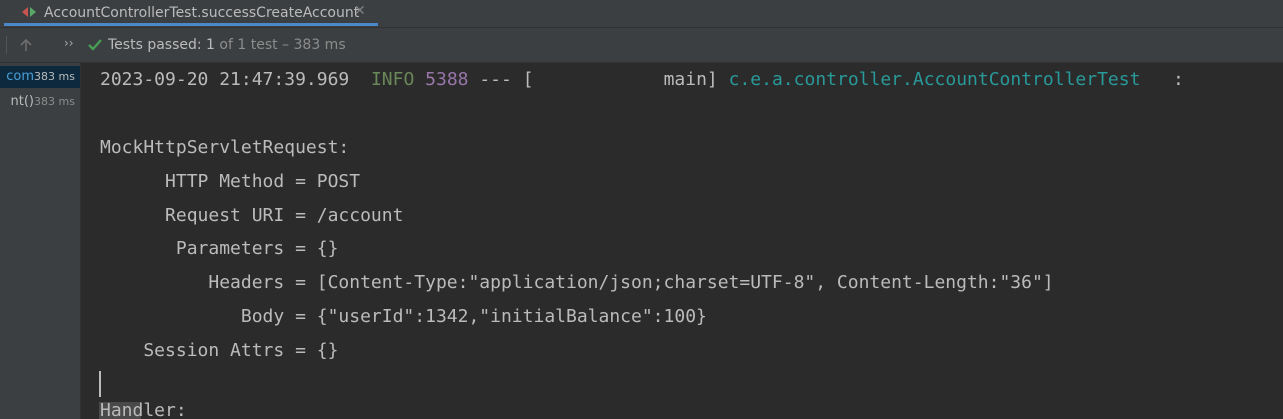 The height and width of the screenshot is (419, 1283). What do you see at coordinates (29, 12) in the screenshot?
I see `test-run-icon` at bounding box center [29, 12].